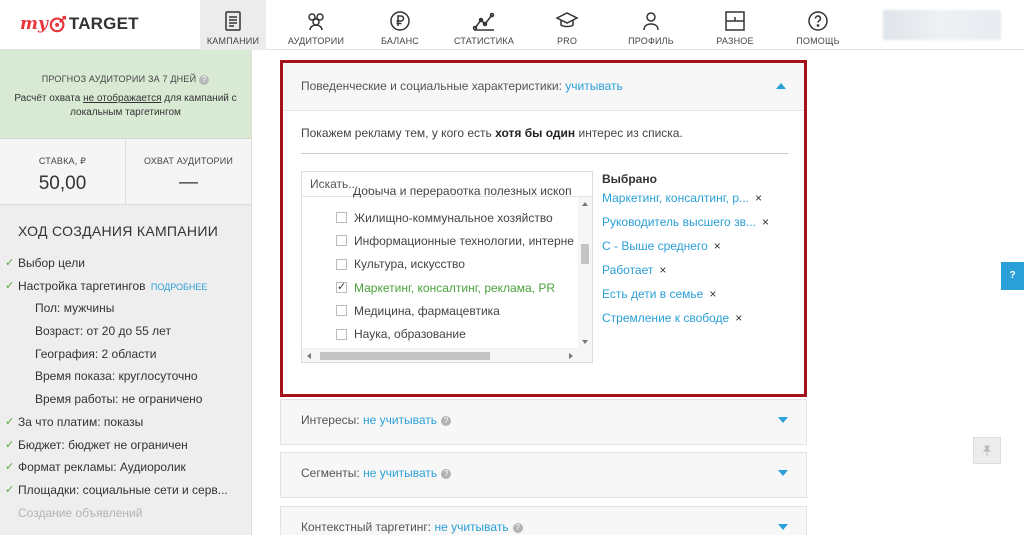 The height and width of the screenshot is (535, 1024). I want to click on help-tab: ?, so click(1012, 276).